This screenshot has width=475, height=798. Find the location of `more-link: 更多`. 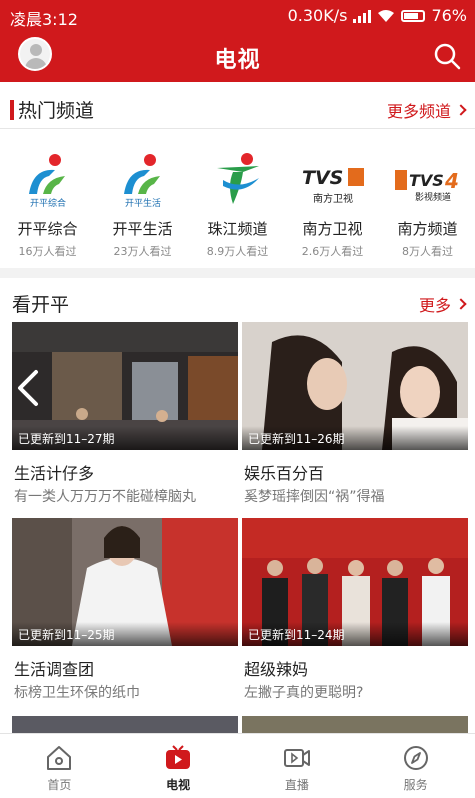

more-link: 更多 is located at coordinates (442, 304).